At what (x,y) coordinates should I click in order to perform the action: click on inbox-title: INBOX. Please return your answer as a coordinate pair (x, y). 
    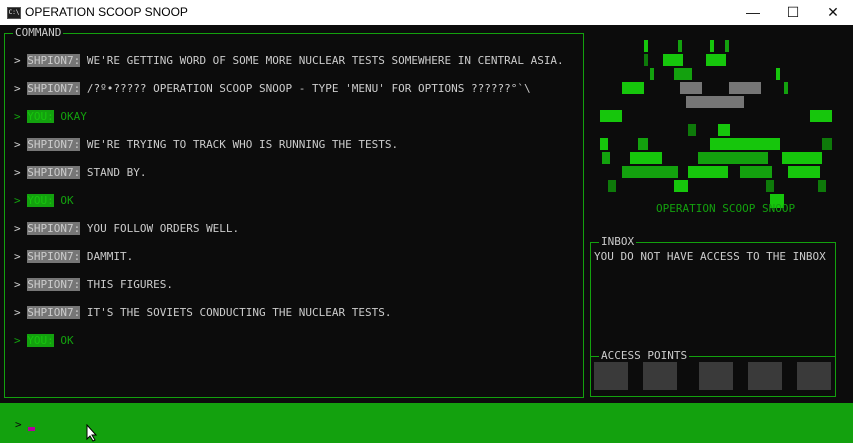
    Looking at the image, I should click on (618, 242).